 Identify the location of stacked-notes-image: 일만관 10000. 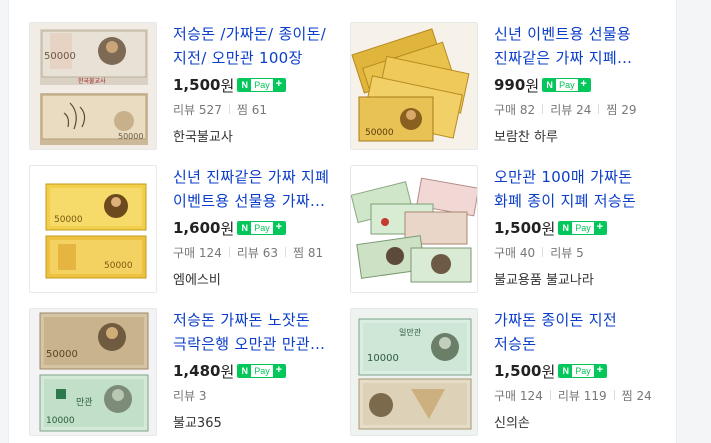
(414, 372).